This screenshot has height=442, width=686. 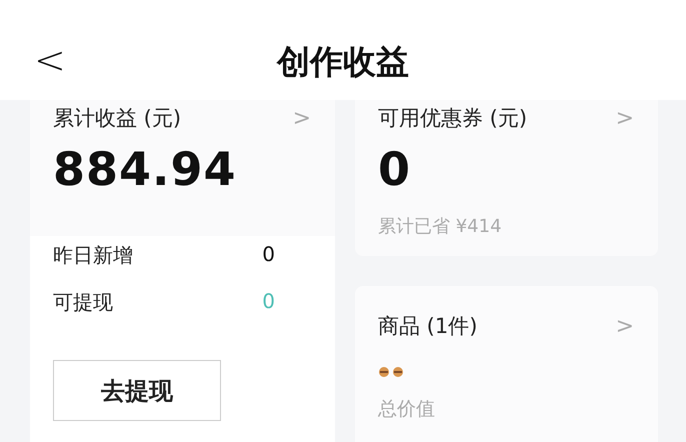 I want to click on earnings-amount: 884.94, so click(x=145, y=169).